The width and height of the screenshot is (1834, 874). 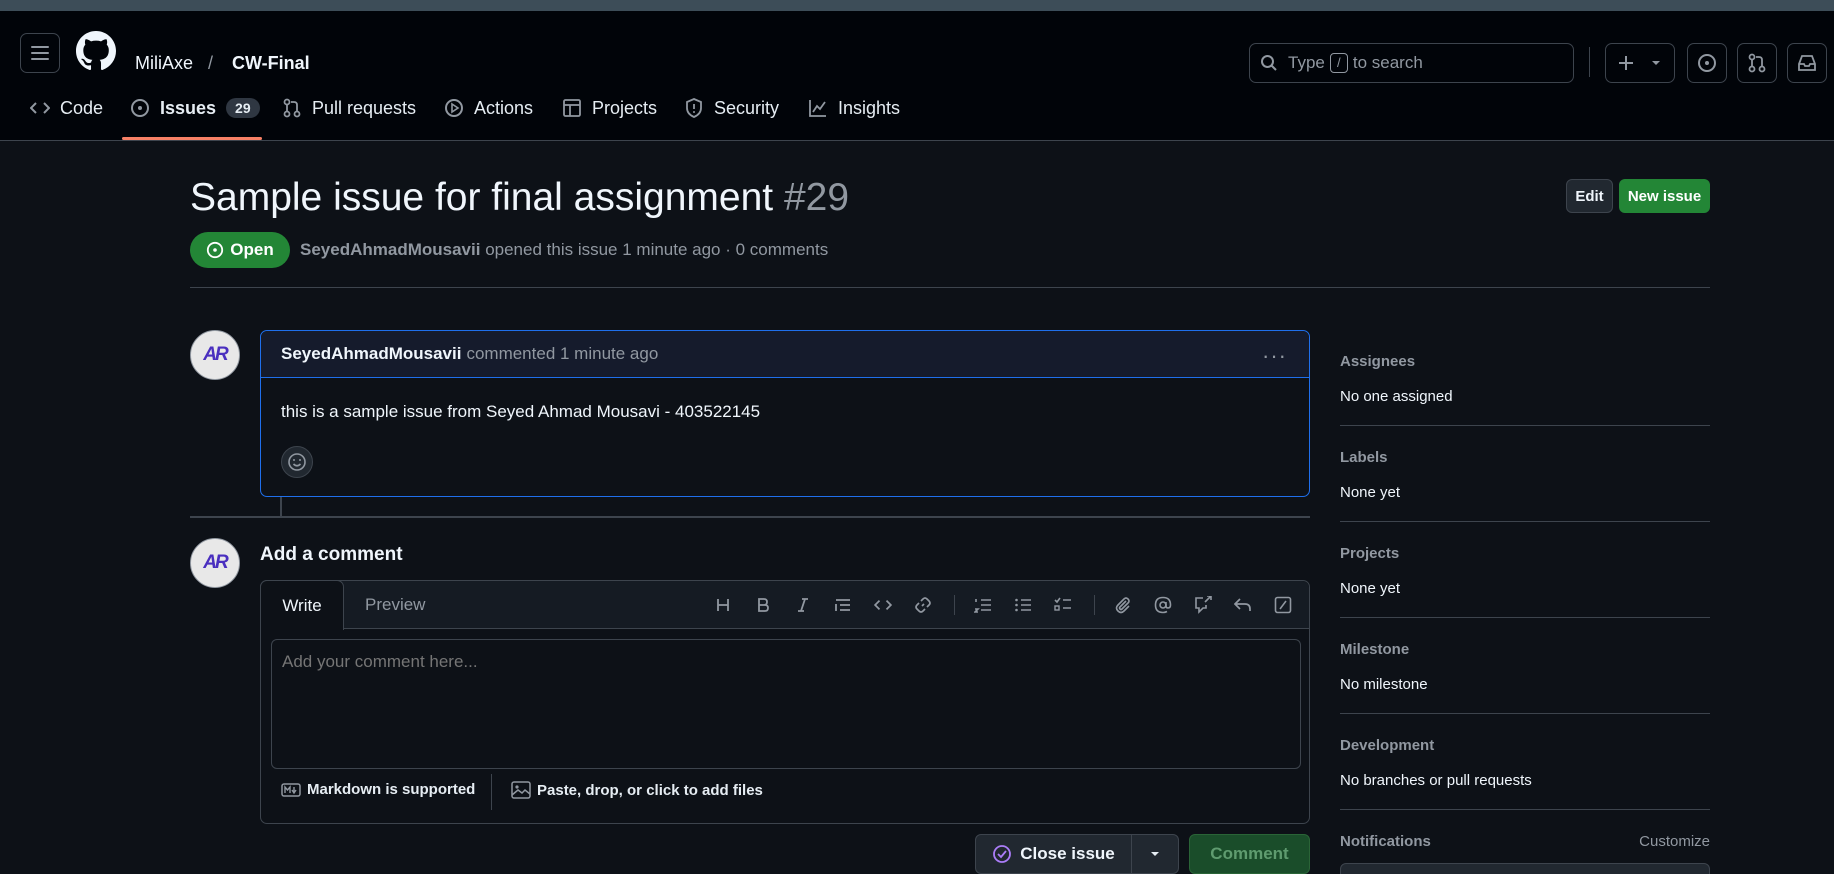 I want to click on tab-code: Code, so click(x=66, y=108).